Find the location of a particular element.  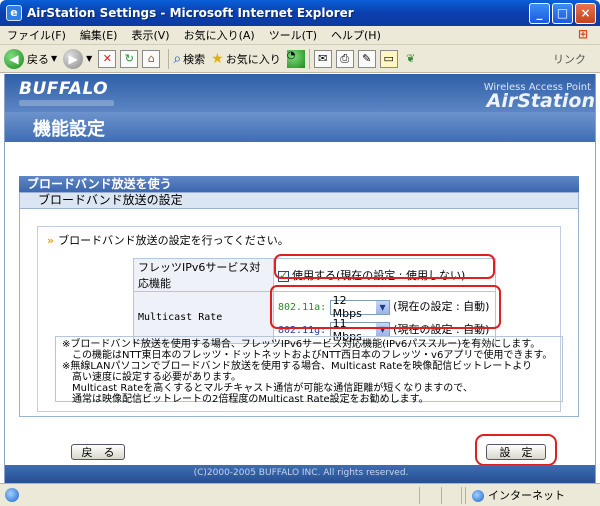

forward-arrow-icon: ▶ is located at coordinates (73, 58).